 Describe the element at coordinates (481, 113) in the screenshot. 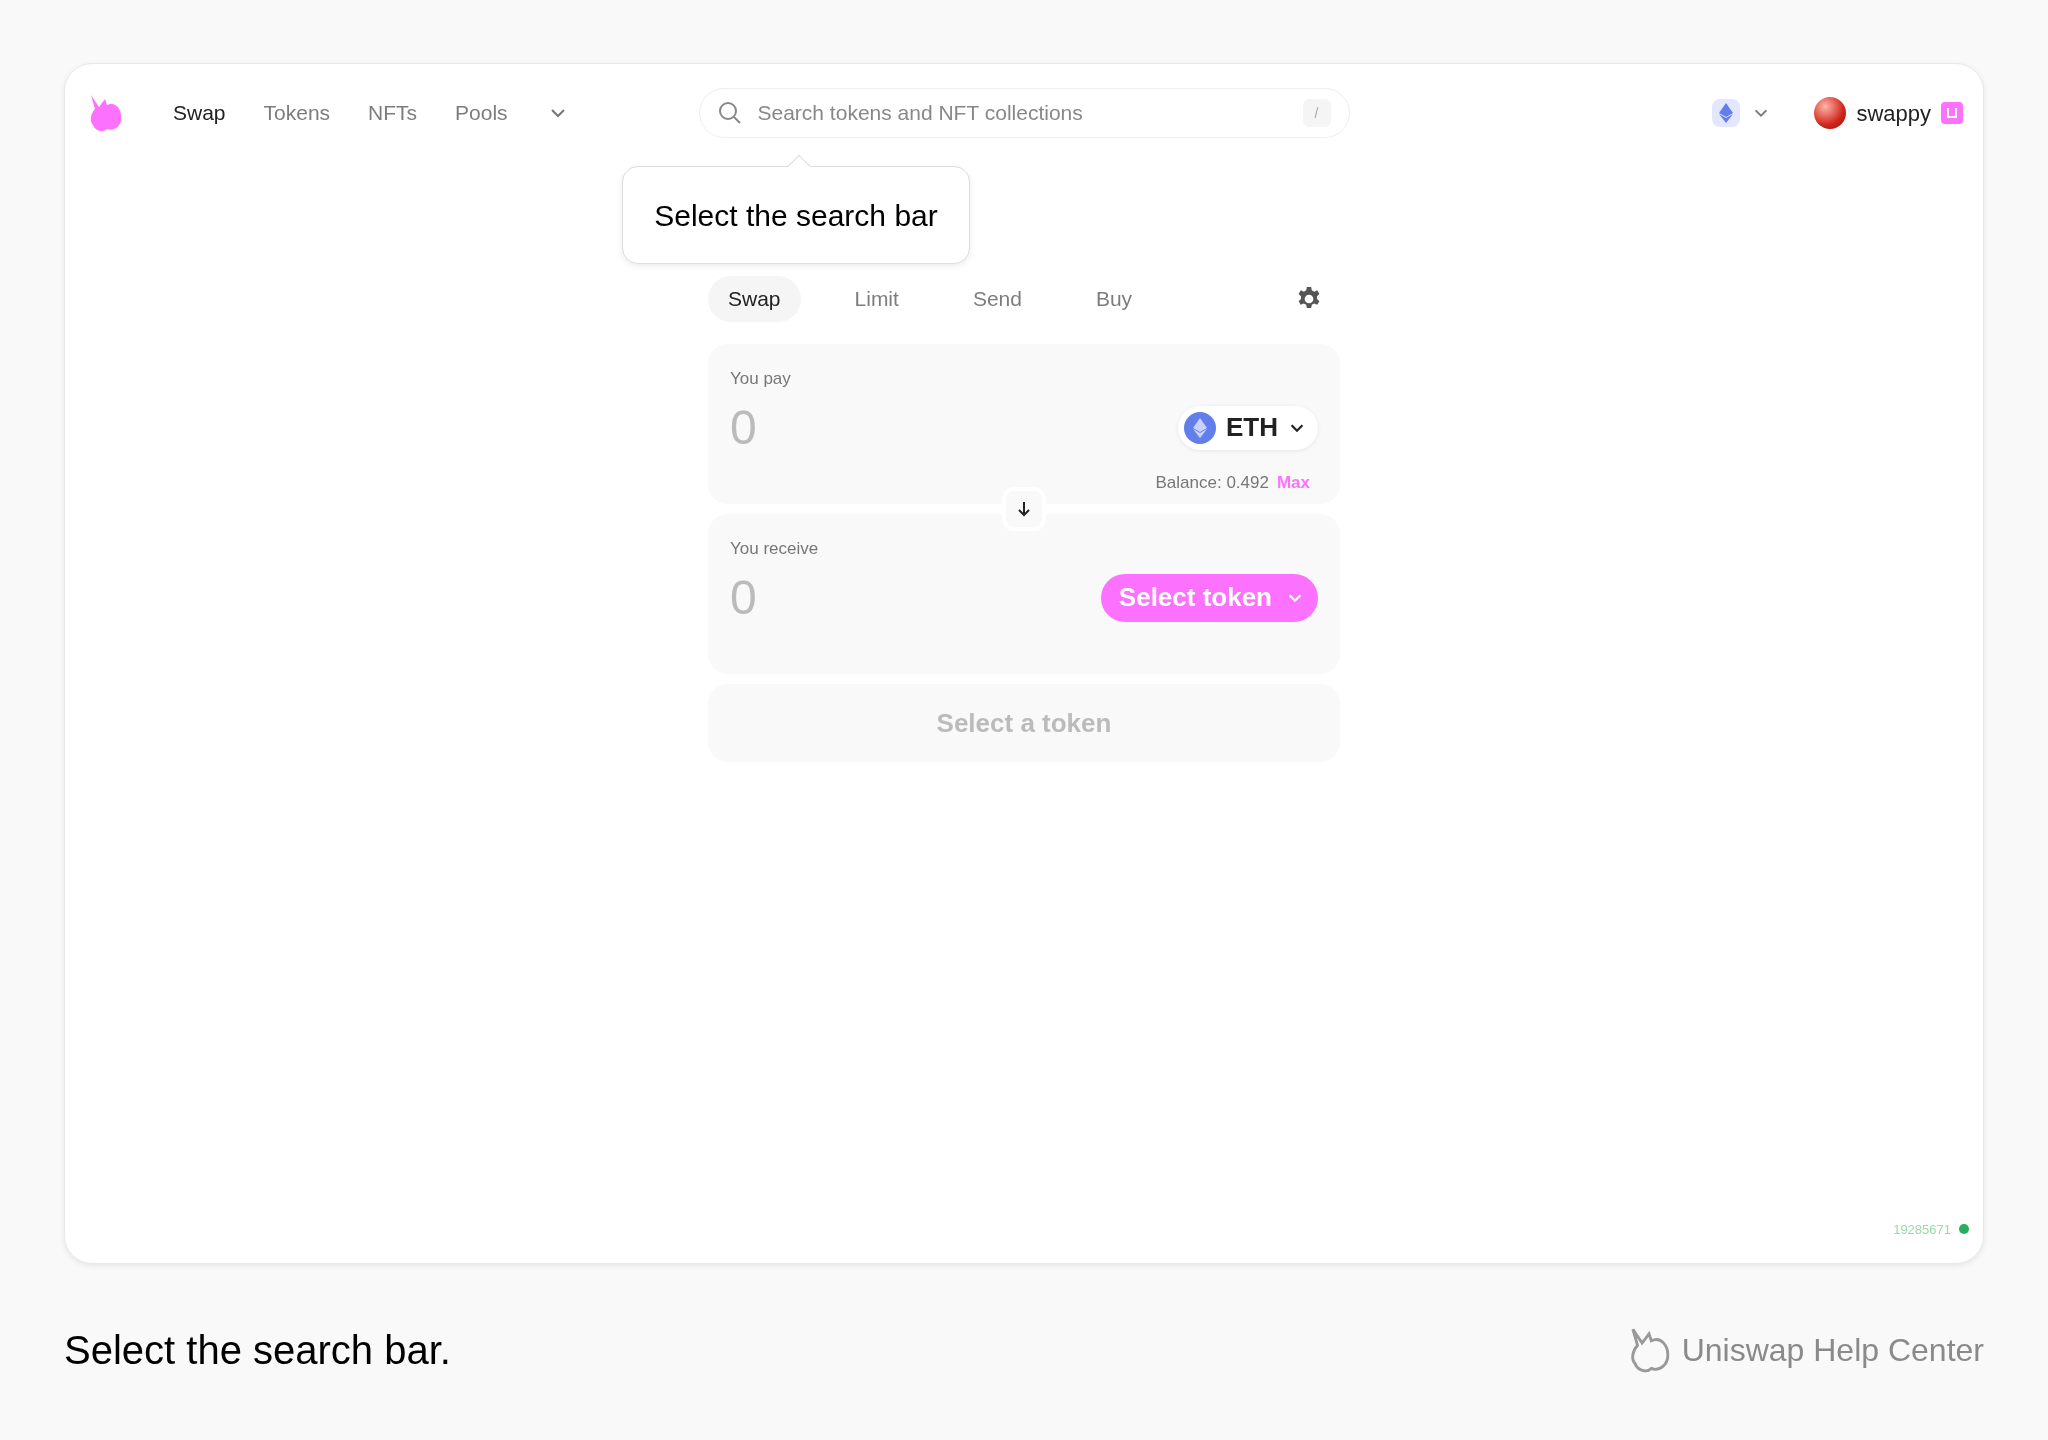

I see `nav-link: Pools` at that location.